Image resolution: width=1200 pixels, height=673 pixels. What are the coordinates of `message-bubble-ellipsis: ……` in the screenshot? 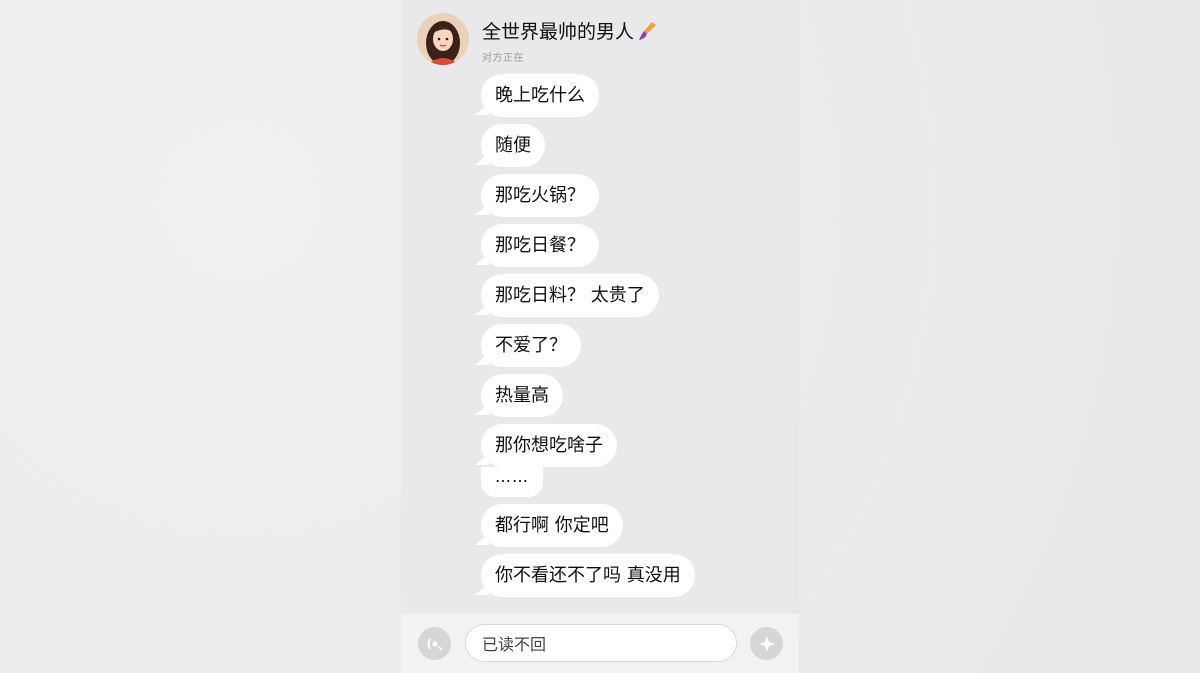 It's located at (512, 482).